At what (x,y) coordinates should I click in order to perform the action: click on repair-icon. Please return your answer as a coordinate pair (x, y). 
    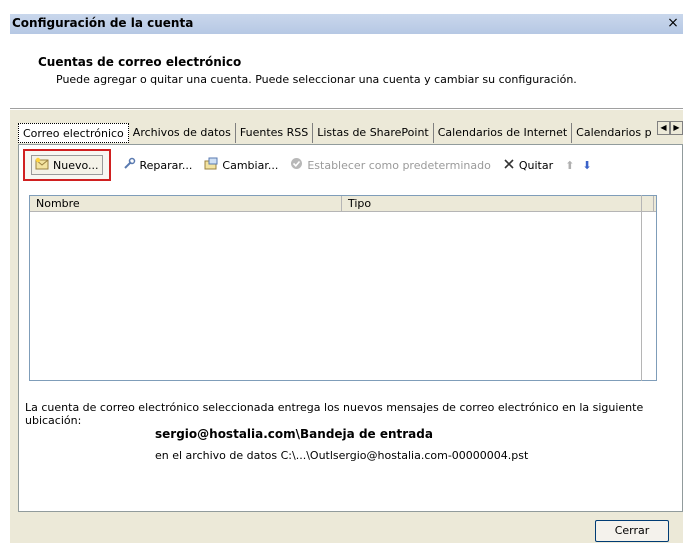
    Looking at the image, I should click on (129, 165).